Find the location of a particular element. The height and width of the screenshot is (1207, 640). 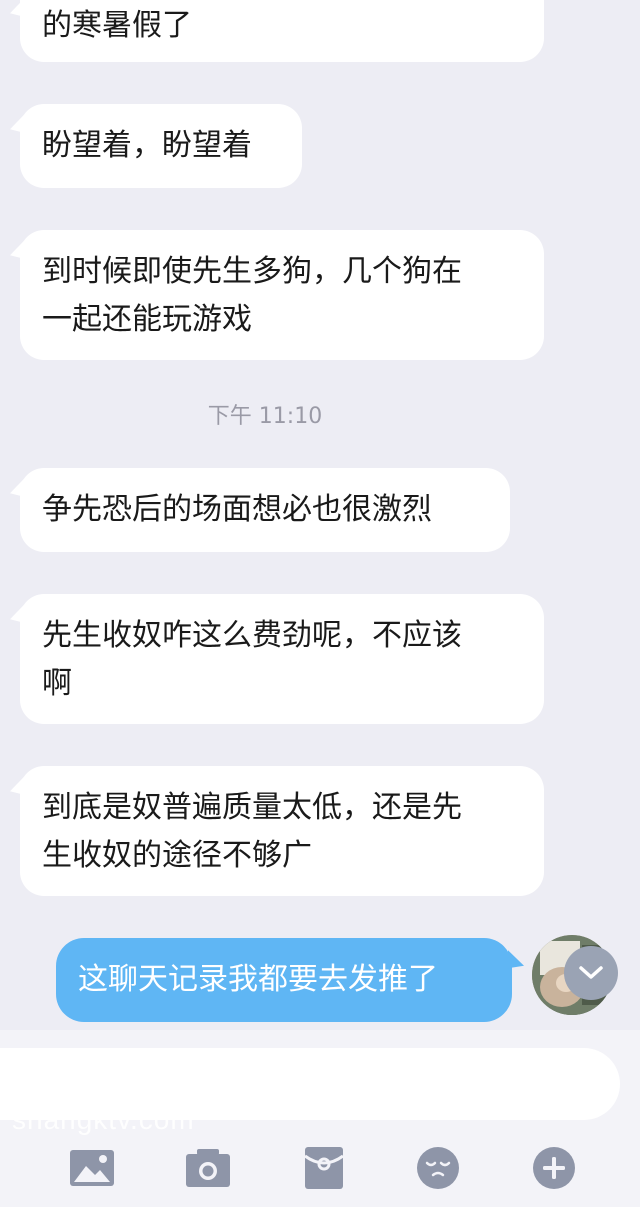

message-bubble: 的寒暑假了 is located at coordinates (282, 31).